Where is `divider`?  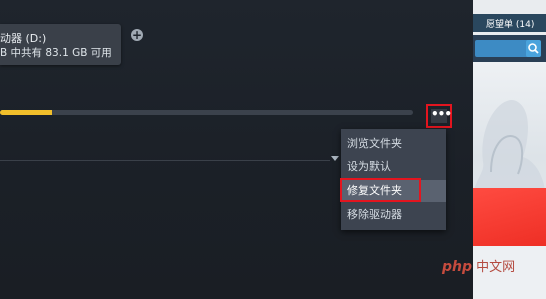 divider is located at coordinates (165, 160).